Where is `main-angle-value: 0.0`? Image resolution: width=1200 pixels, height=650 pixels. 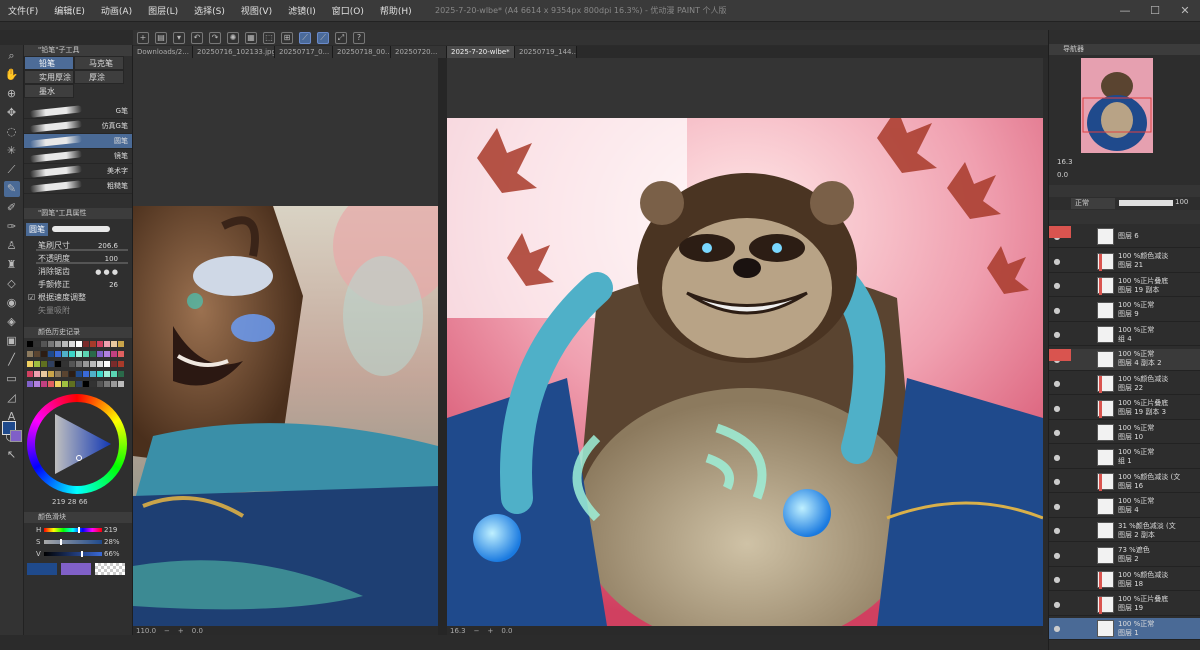 main-angle-value: 0.0 is located at coordinates (506, 631).